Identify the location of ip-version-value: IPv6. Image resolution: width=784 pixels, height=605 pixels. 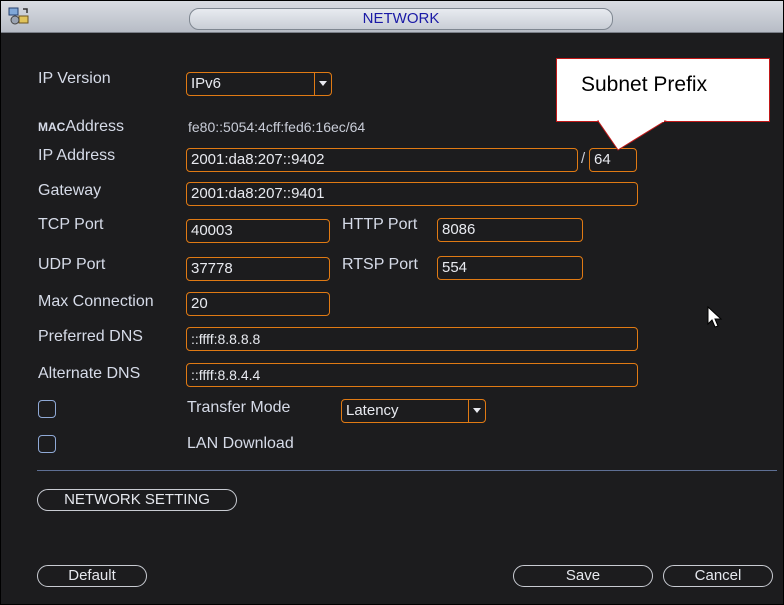
(206, 83).